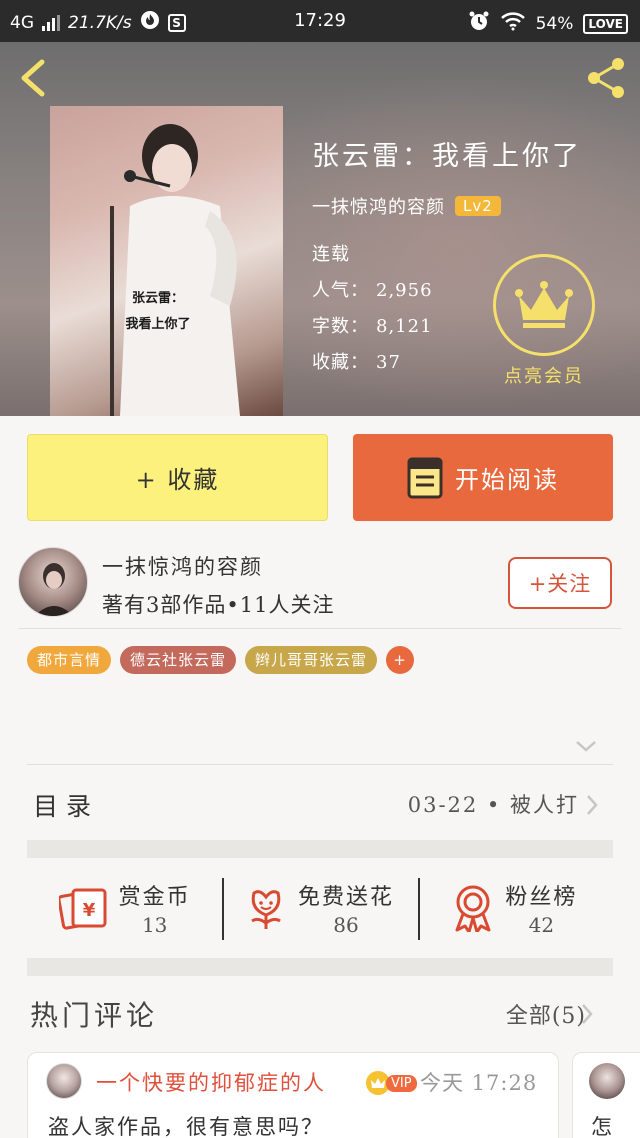 Image resolution: width=640 pixels, height=1138 pixels. What do you see at coordinates (66, 806) in the screenshot?
I see `toc-label: 目录` at bounding box center [66, 806].